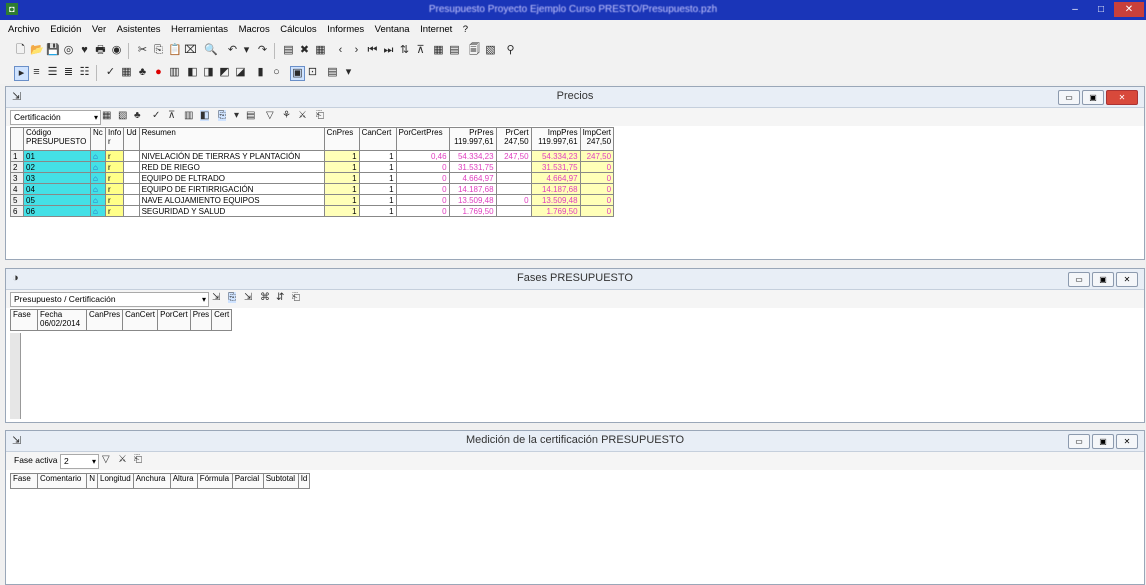 The image size is (1146, 585). Describe the element at coordinates (114, 139) in the screenshot. I see `column-header: Info r` at that location.